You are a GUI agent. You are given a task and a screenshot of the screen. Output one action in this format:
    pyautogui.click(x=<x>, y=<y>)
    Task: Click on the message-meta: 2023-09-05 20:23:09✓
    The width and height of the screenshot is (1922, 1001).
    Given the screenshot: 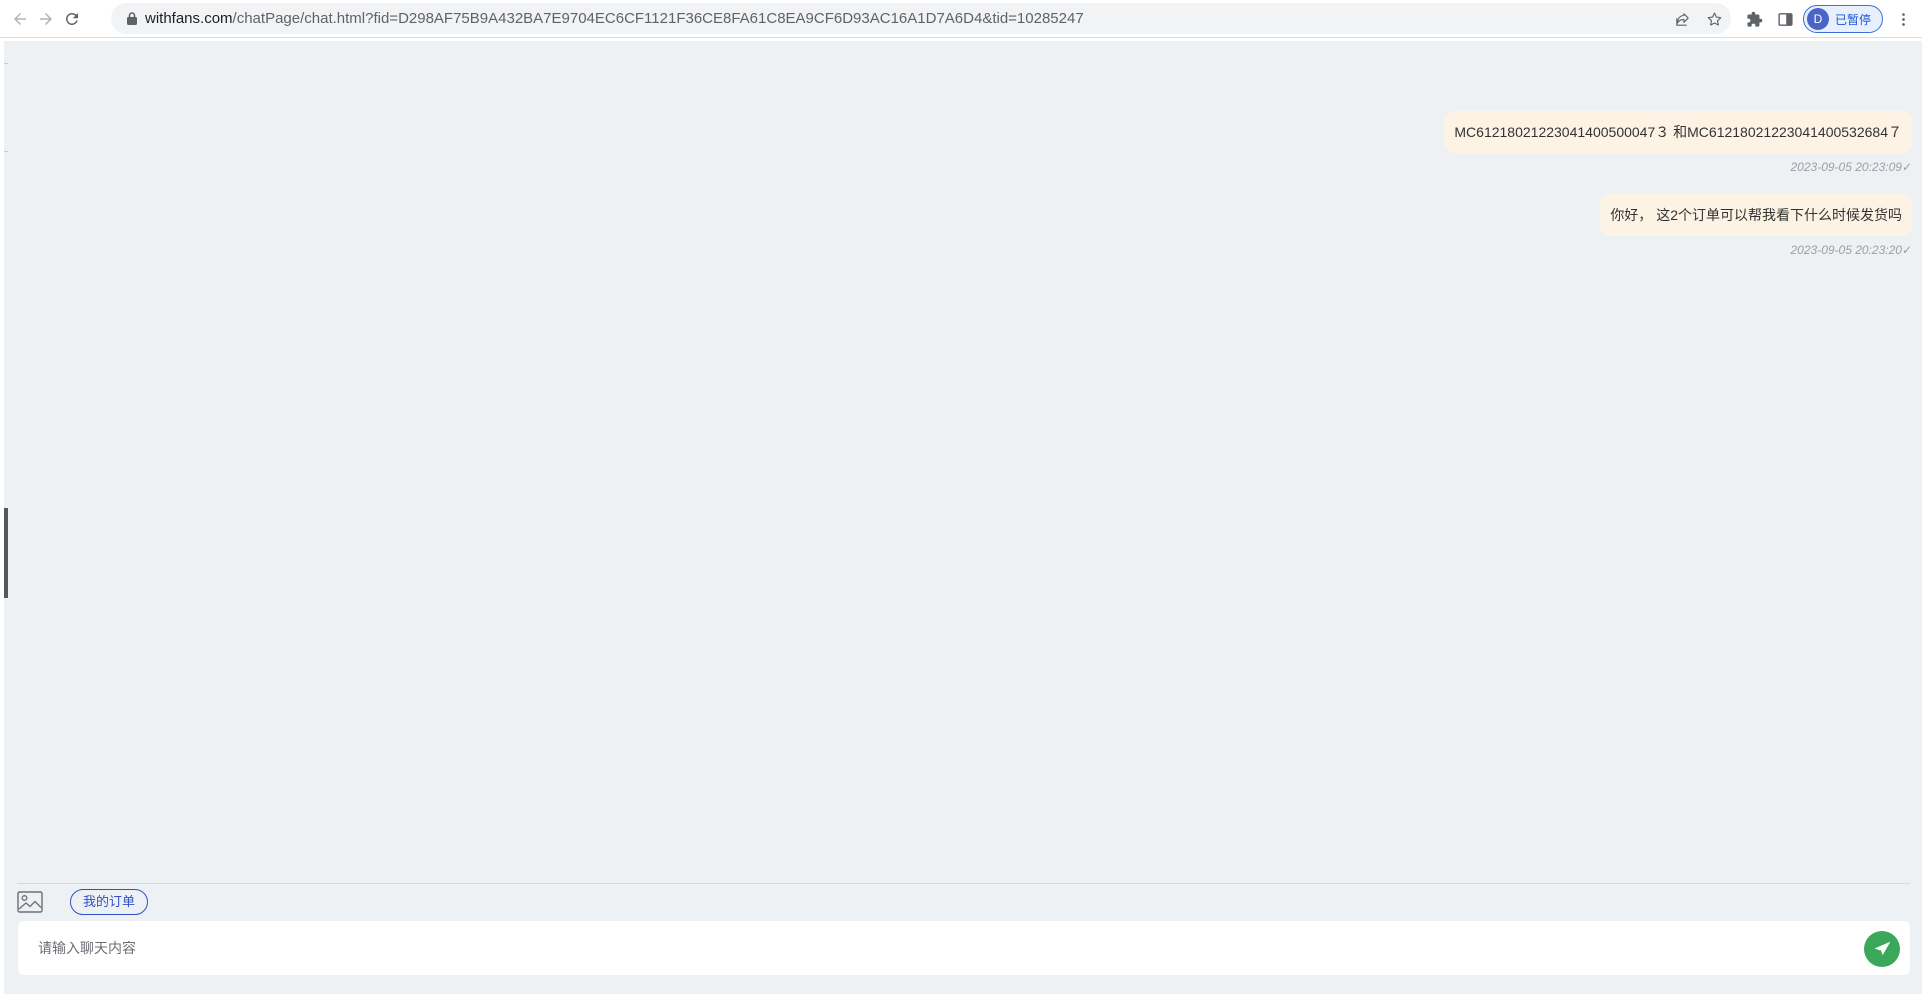 What is the action you would take?
    pyautogui.click(x=1678, y=167)
    